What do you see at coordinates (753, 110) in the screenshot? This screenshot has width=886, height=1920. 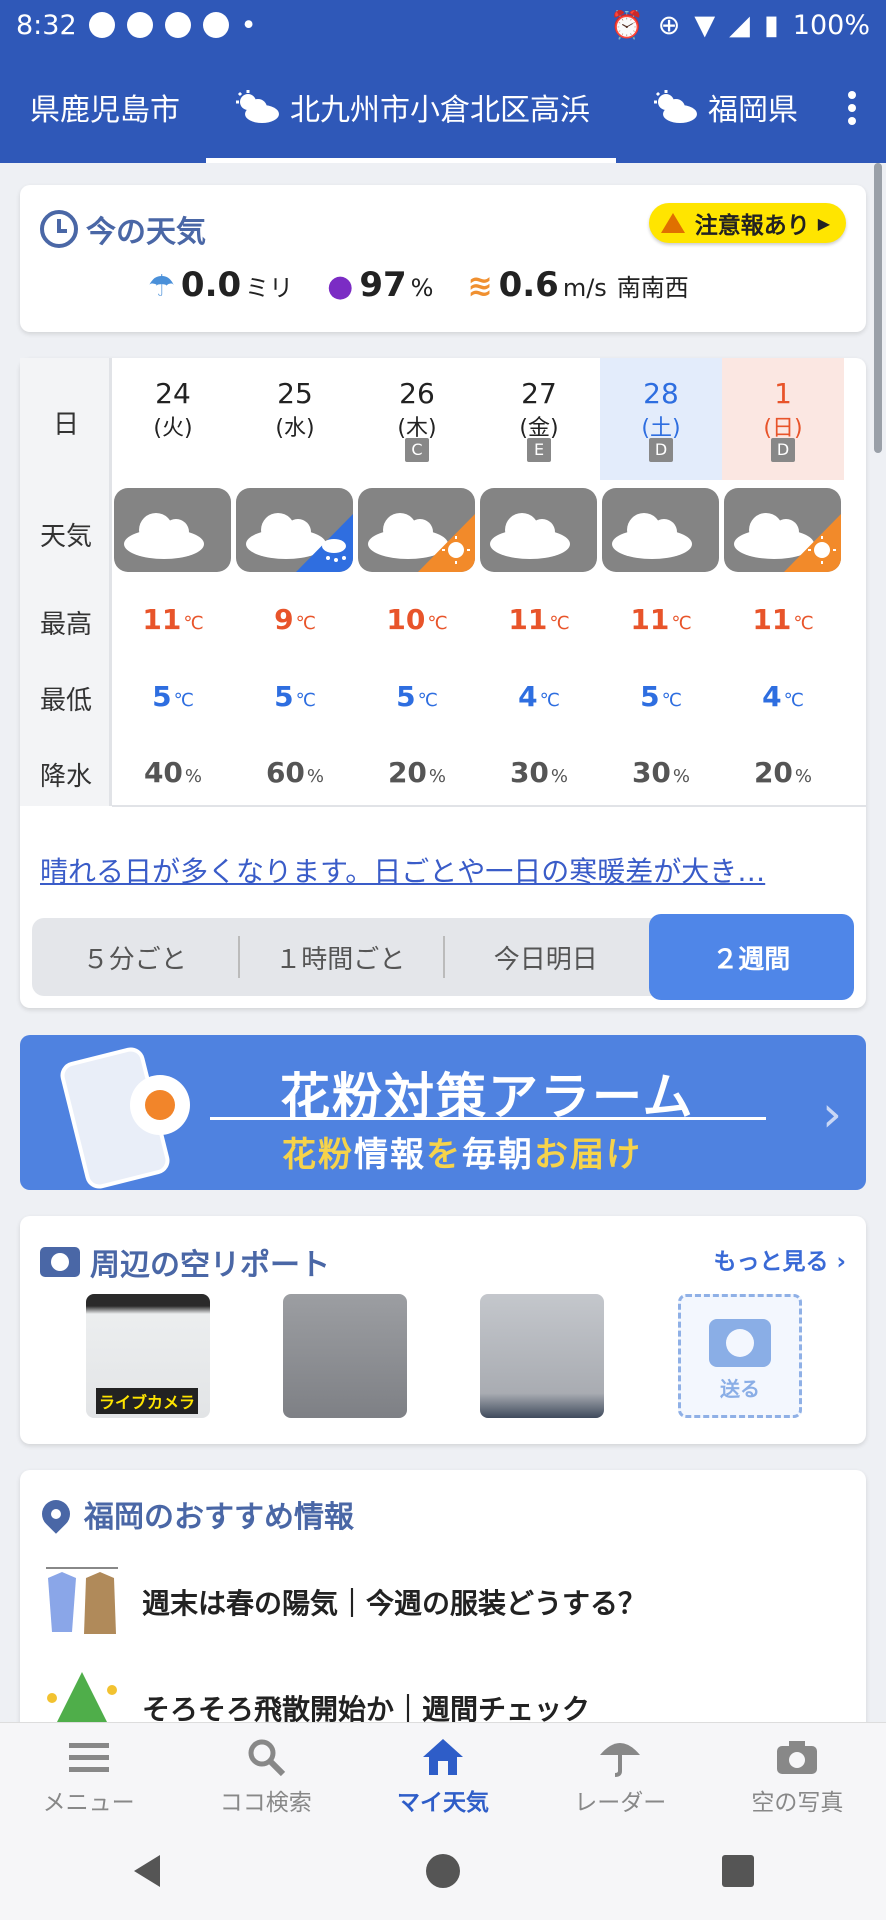 I see `tab-label: 福岡県` at bounding box center [753, 110].